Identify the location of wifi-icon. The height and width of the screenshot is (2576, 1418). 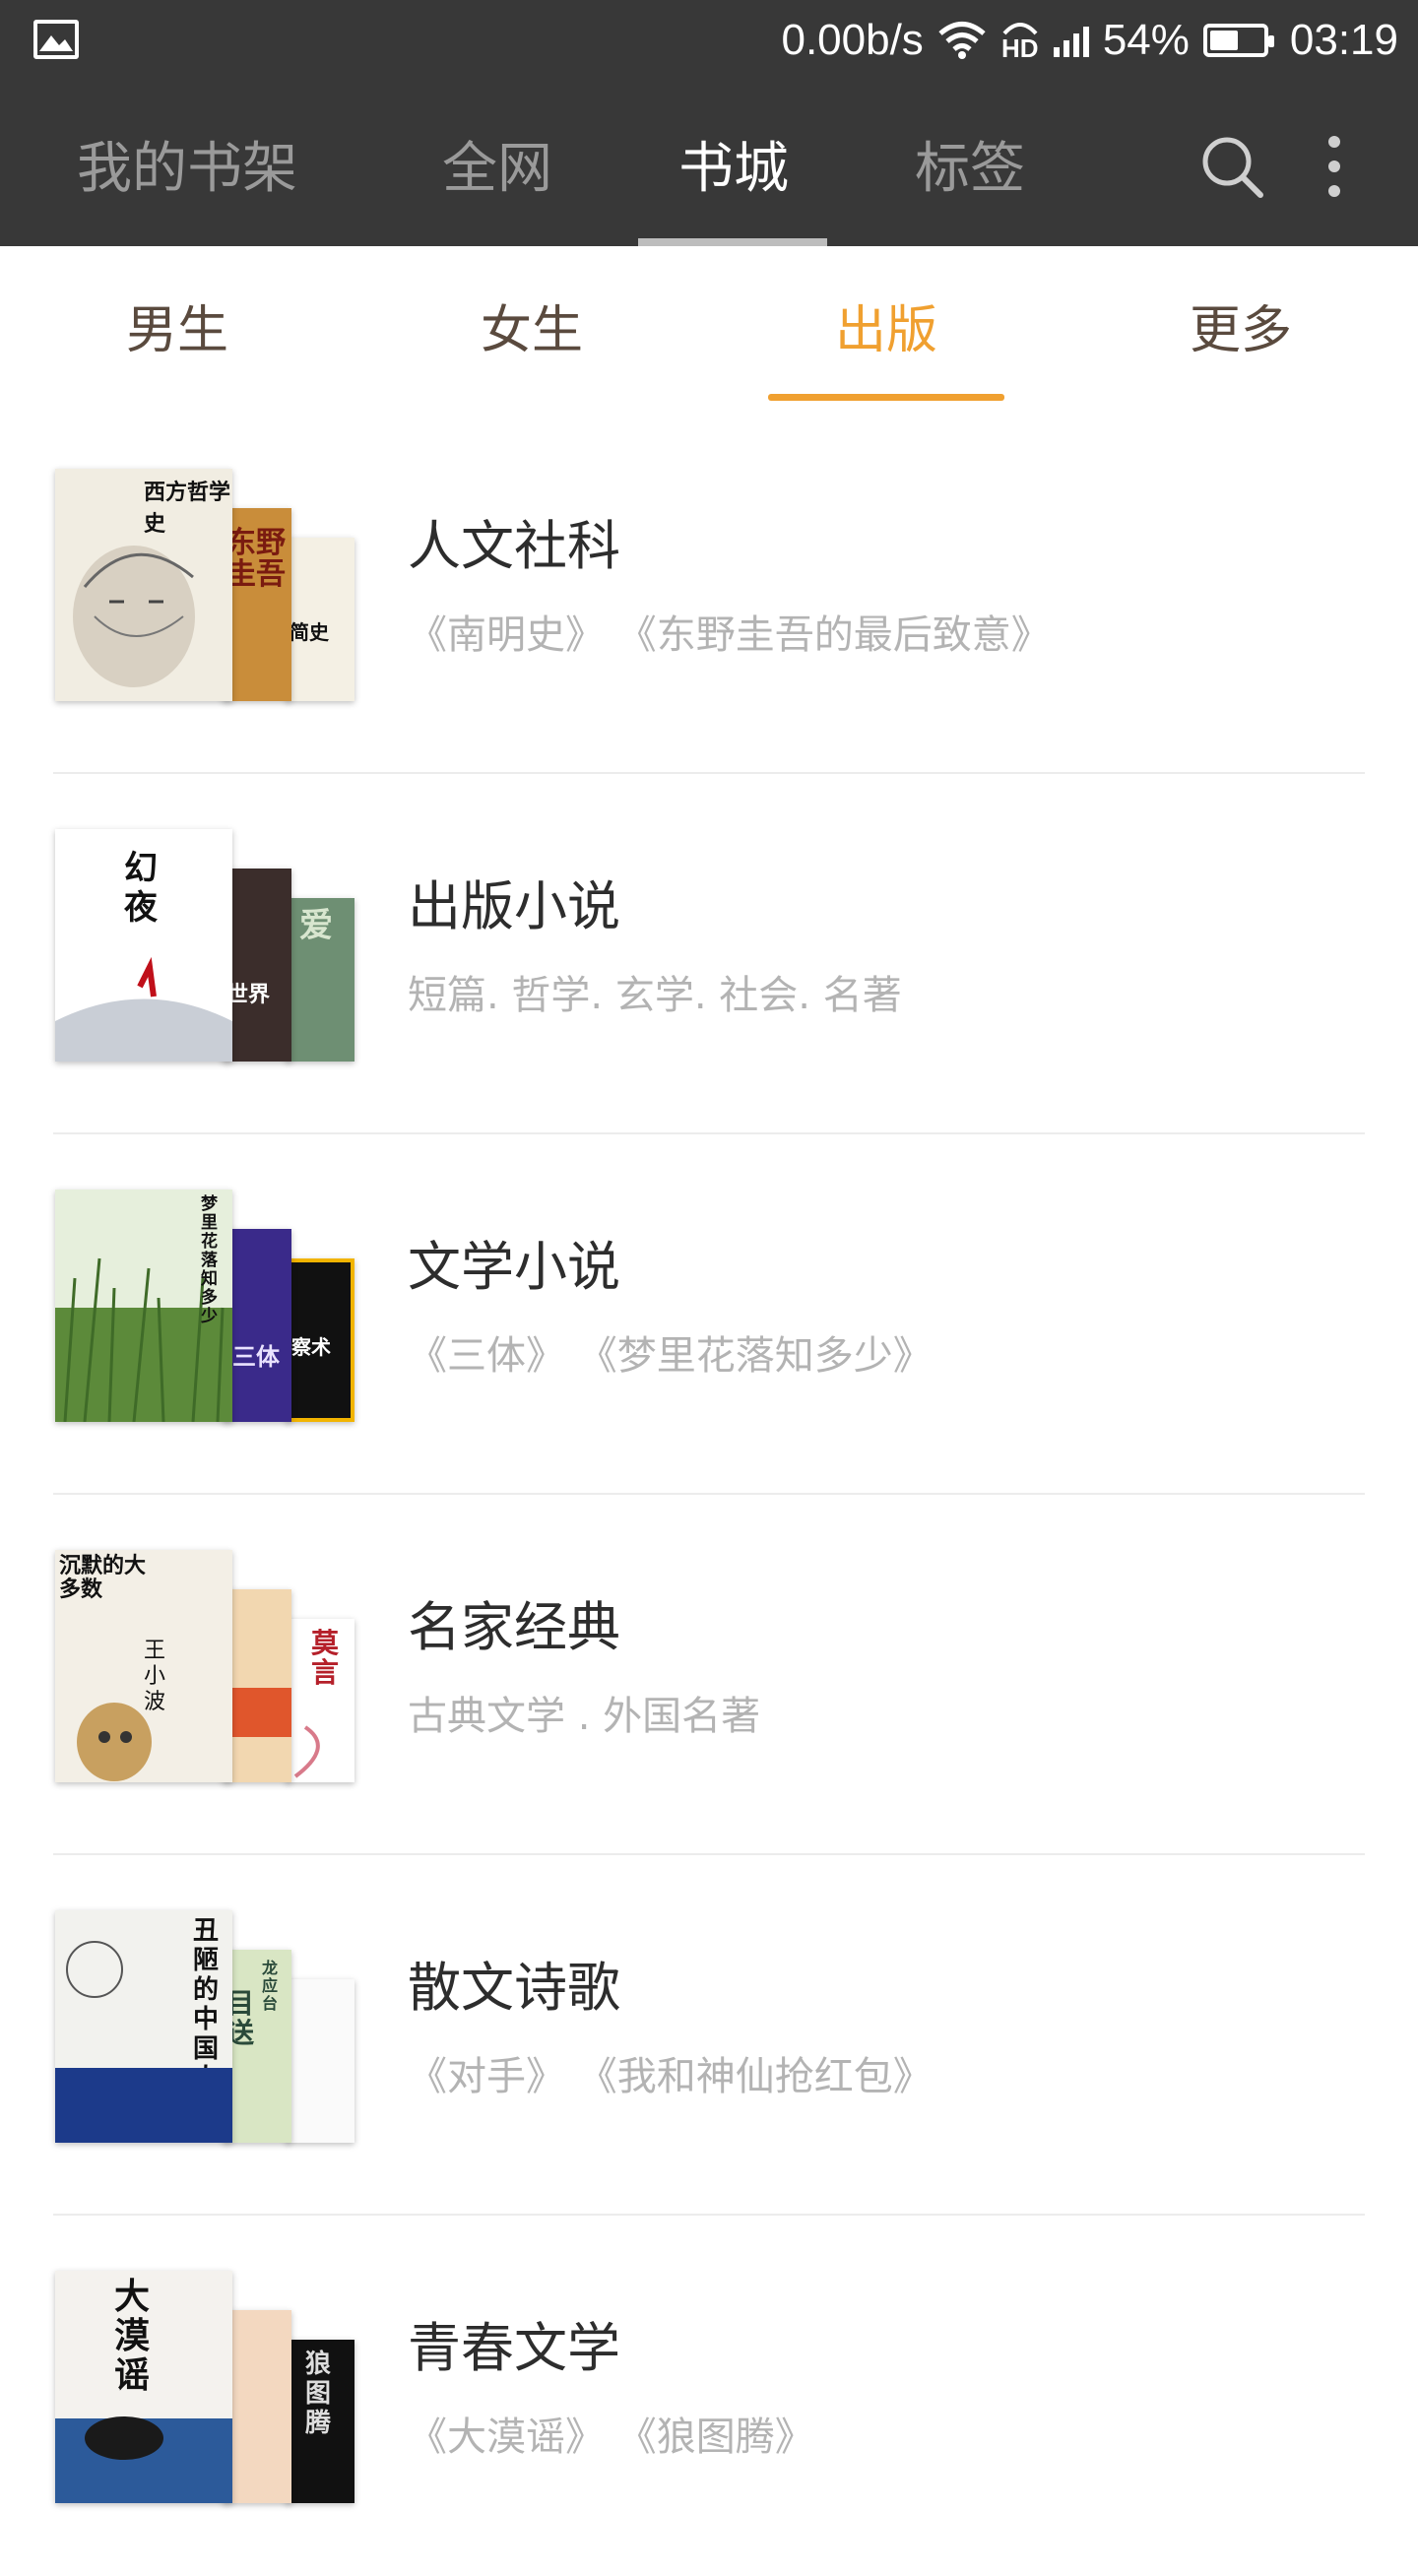
(962, 40).